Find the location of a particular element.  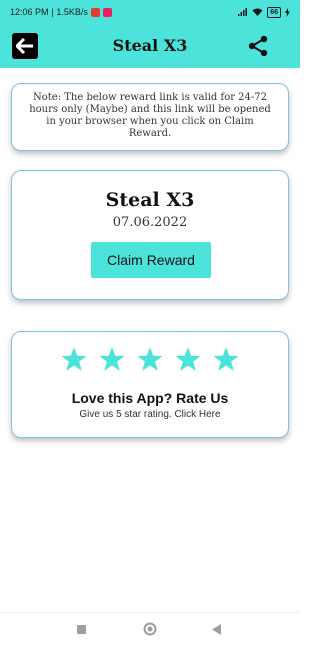

rate-us-title: Love this App? Rate Us is located at coordinates (150, 398).